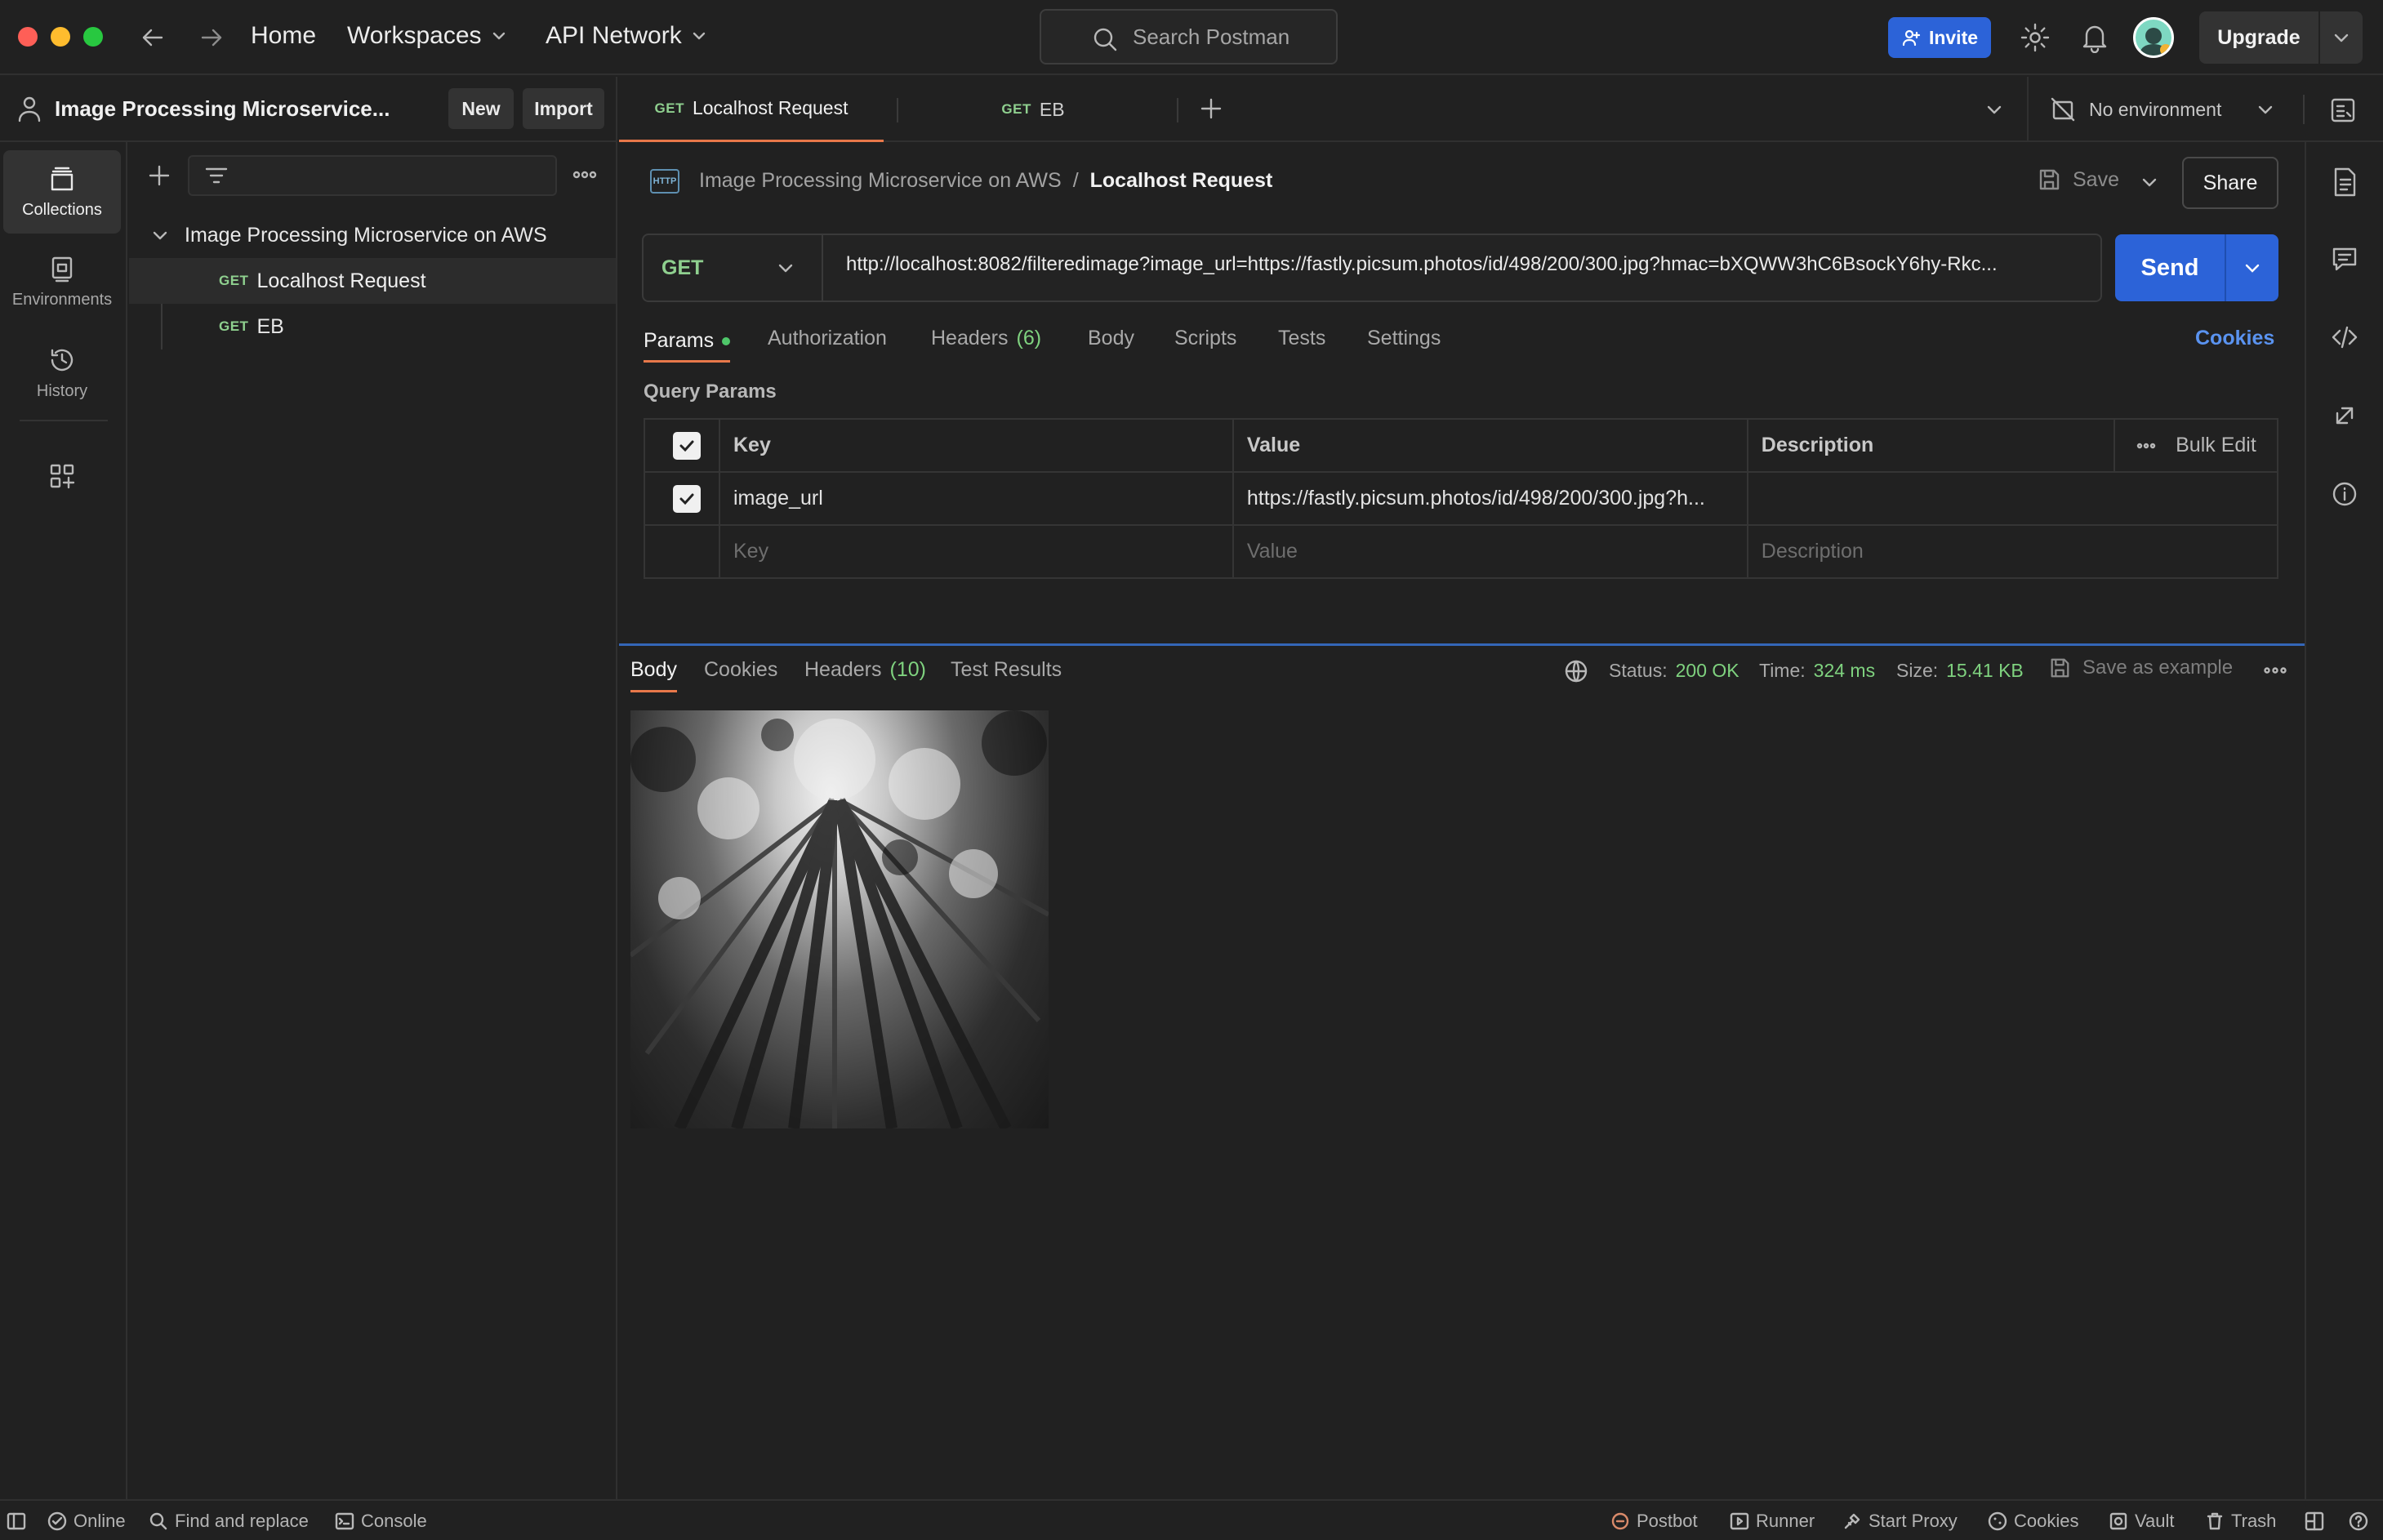 The width and height of the screenshot is (2383, 1540). I want to click on tab-body: Body, so click(1111, 338).